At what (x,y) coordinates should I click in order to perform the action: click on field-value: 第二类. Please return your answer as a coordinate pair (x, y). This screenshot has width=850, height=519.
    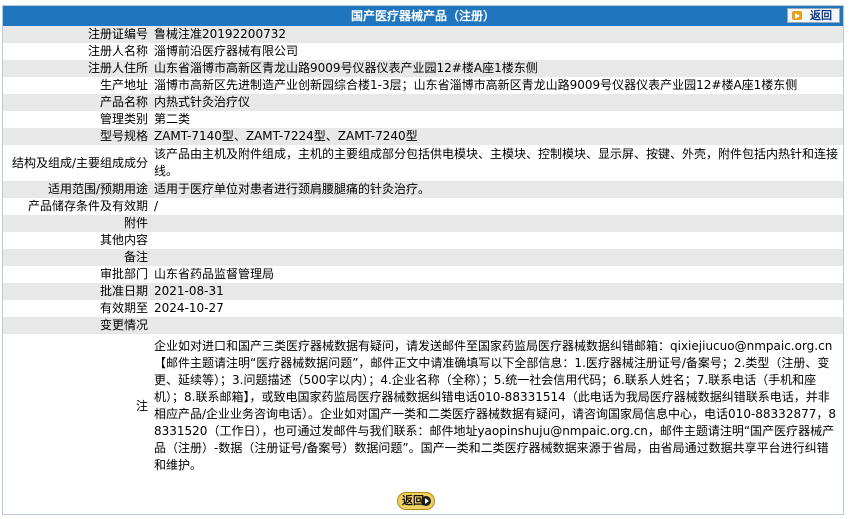
    Looking at the image, I should click on (497, 119).